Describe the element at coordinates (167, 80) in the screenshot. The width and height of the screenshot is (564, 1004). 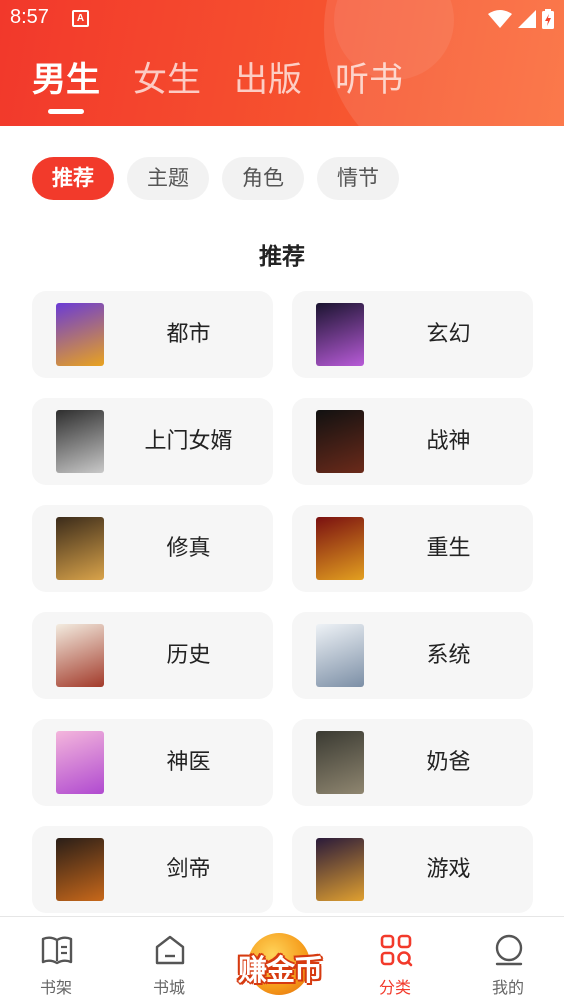
I see `tab-female: 女生` at that location.